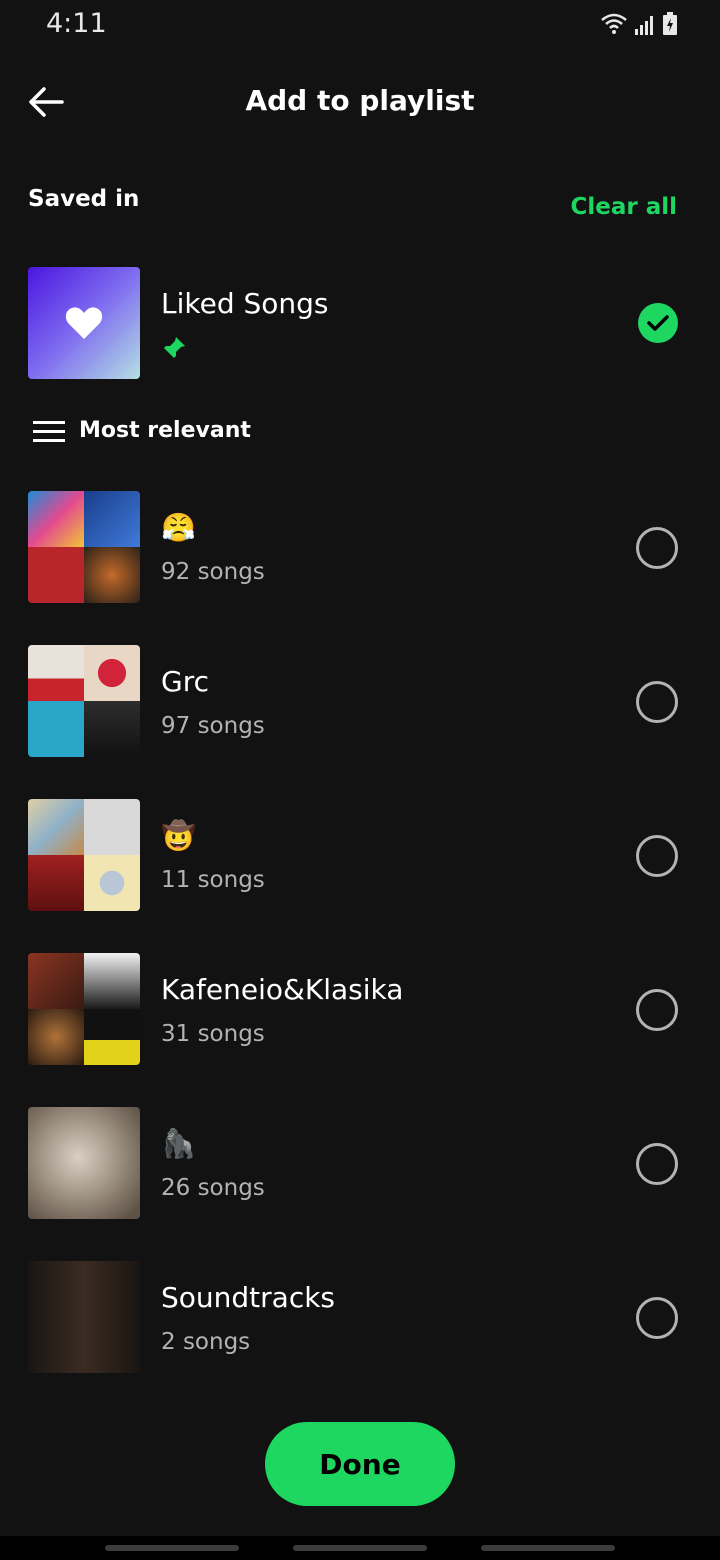 The image size is (720, 1560). I want to click on liked-songs-selected-checkbox, so click(658, 323).